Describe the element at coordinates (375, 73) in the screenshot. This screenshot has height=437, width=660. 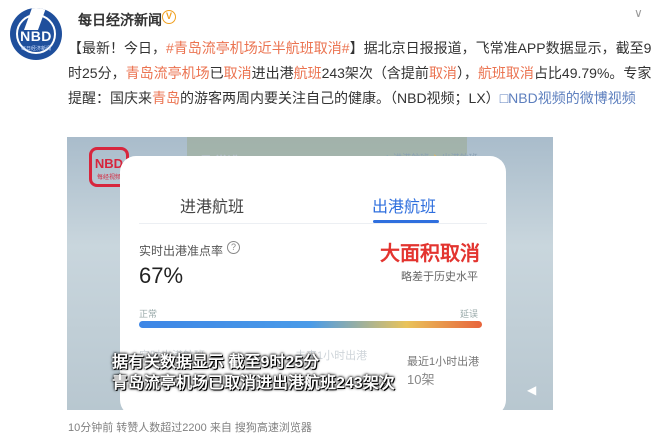
I see `post-text-4: 243架次（含提前` at that location.